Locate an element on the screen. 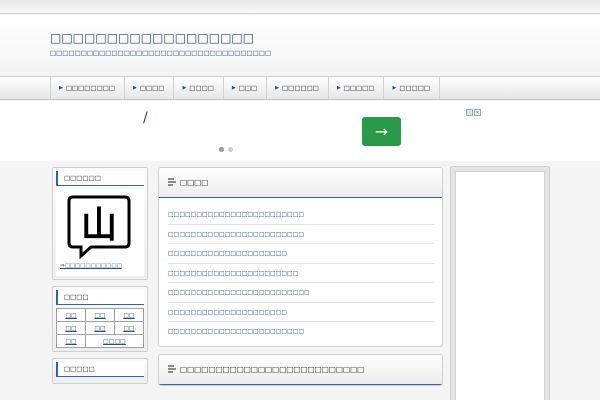 The width and height of the screenshot is (600, 400). right-sidebar is located at coordinates (500, 283).